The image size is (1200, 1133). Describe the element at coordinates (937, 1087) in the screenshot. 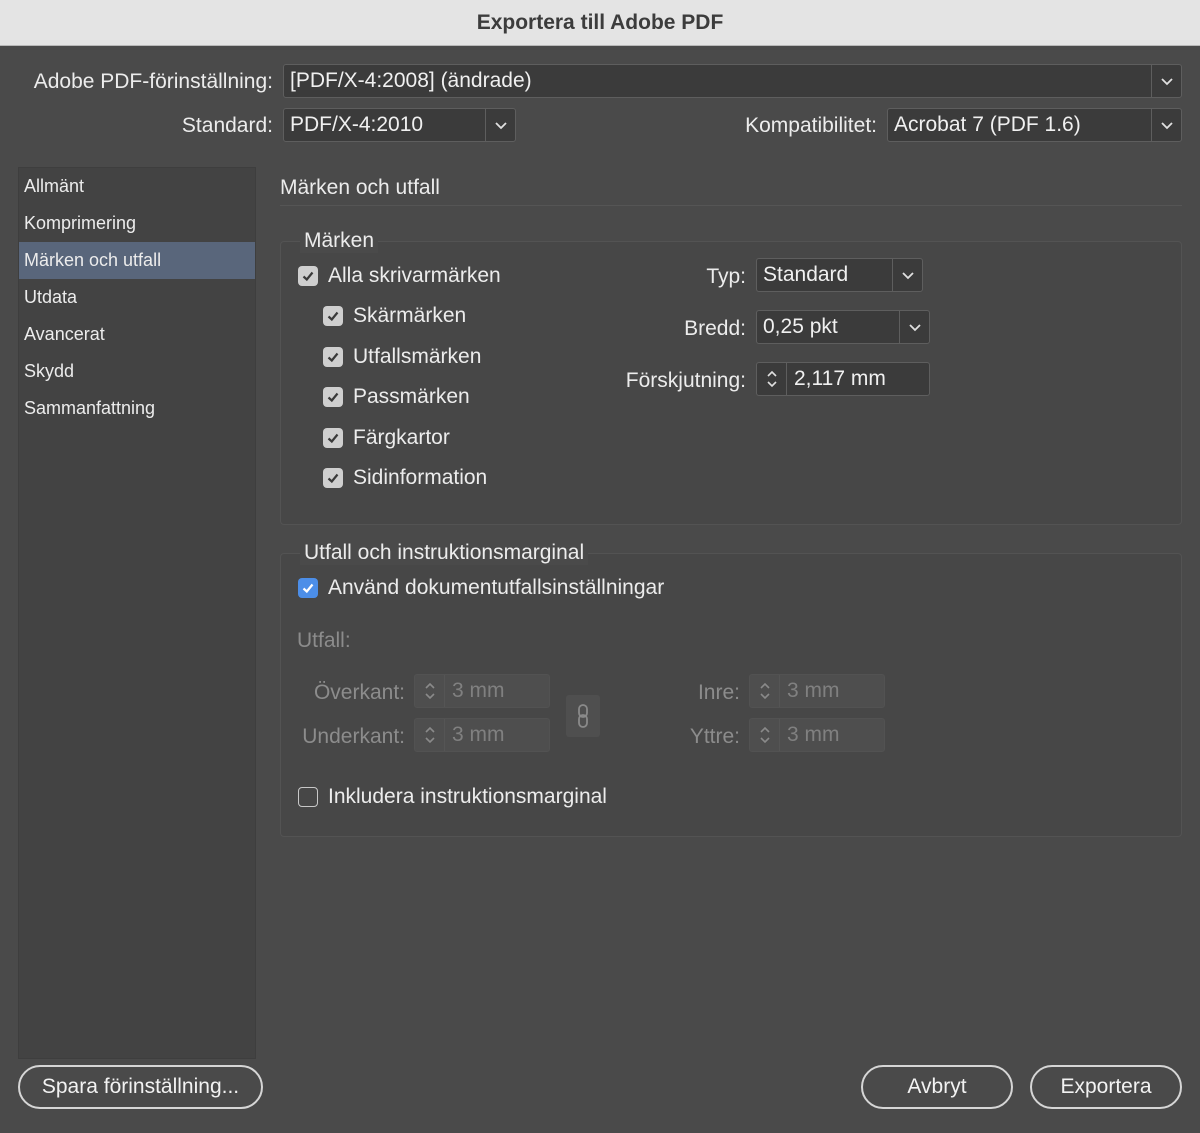

I see `cancel-button: Avbryt` at that location.